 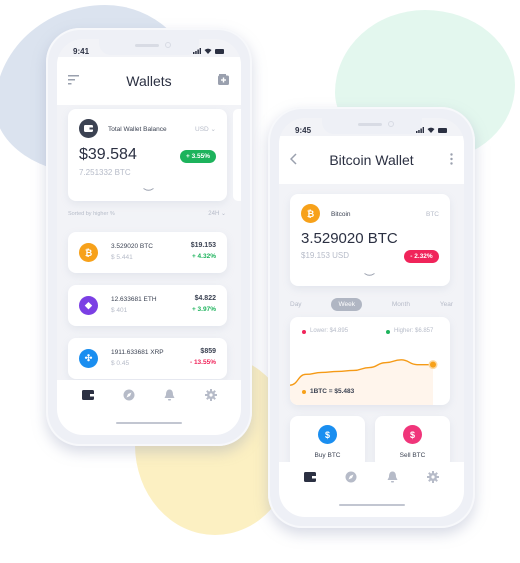 I want to click on asset-amount: 12.633681 ETH, so click(x=134, y=299).